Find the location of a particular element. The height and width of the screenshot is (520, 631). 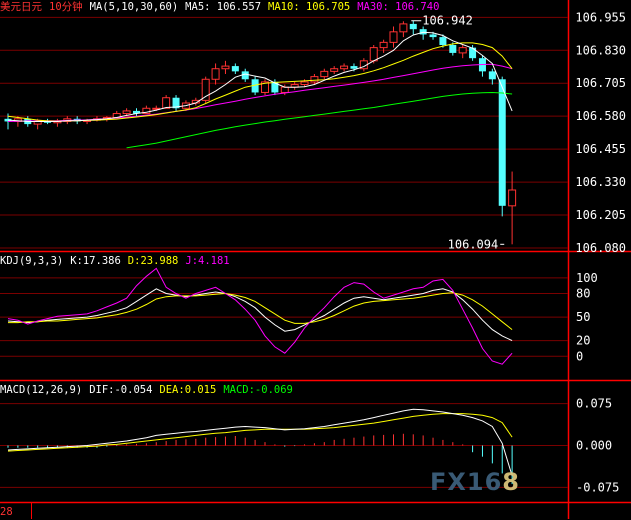

kdj-tick-label: 100 is located at coordinates (587, 278).